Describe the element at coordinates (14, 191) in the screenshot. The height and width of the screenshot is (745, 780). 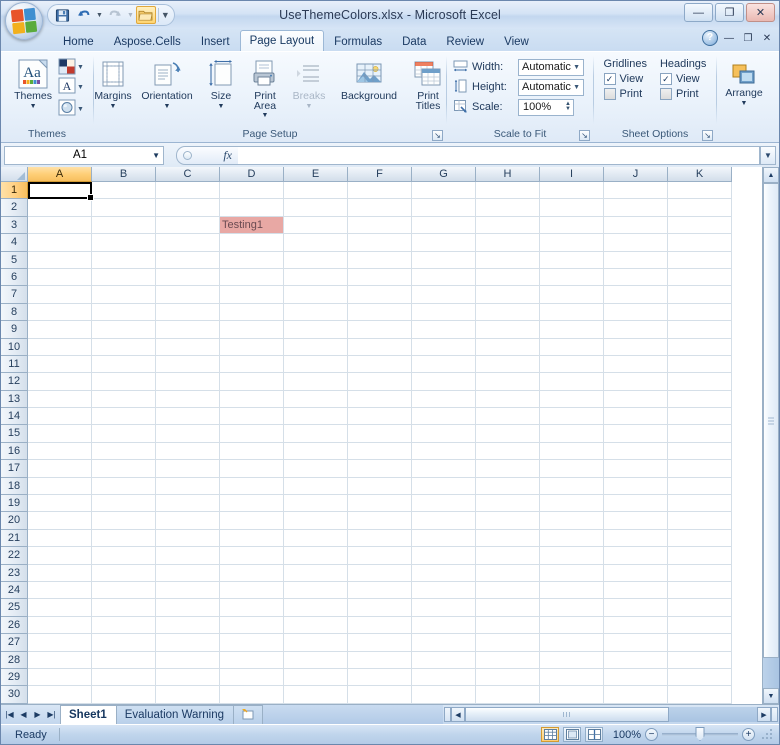
I see `row-header-1: 1` at that location.